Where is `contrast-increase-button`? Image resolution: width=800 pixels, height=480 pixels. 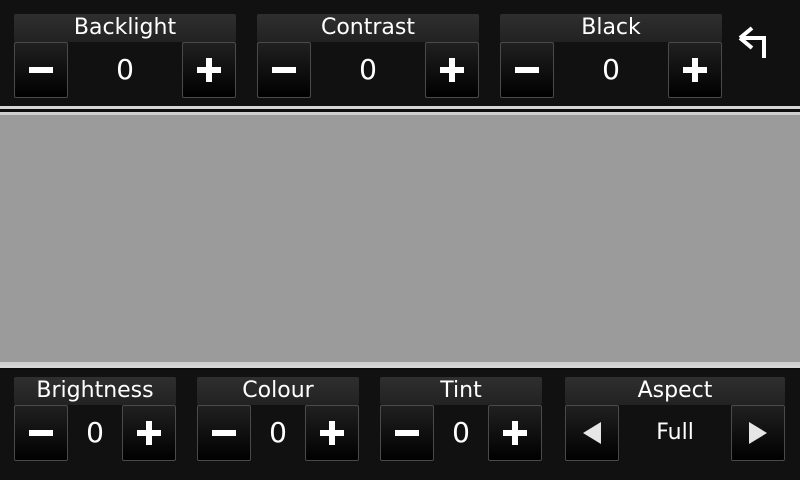 contrast-increase-button is located at coordinates (452, 70).